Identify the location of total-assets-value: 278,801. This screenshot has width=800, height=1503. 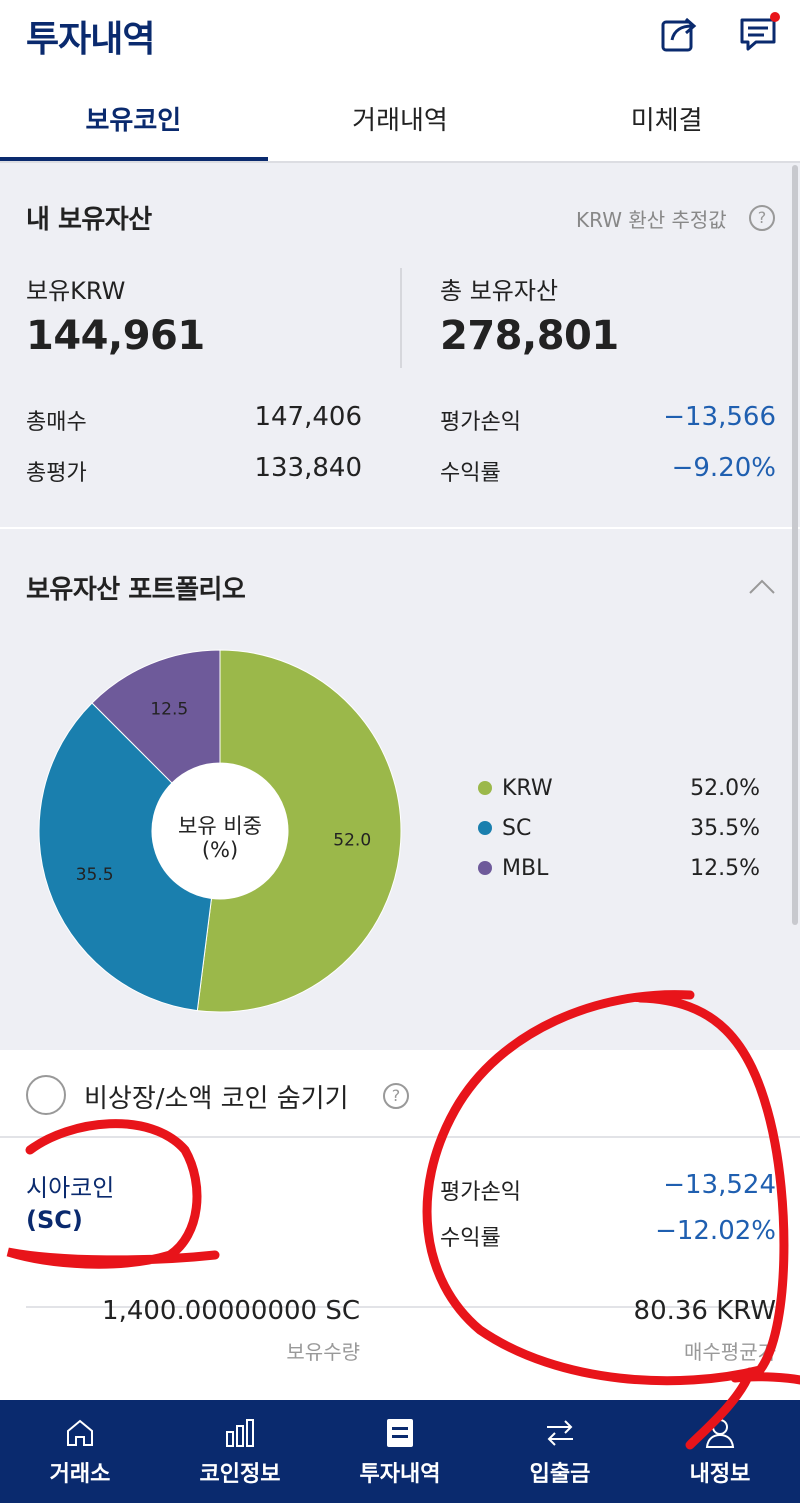
(529, 336).